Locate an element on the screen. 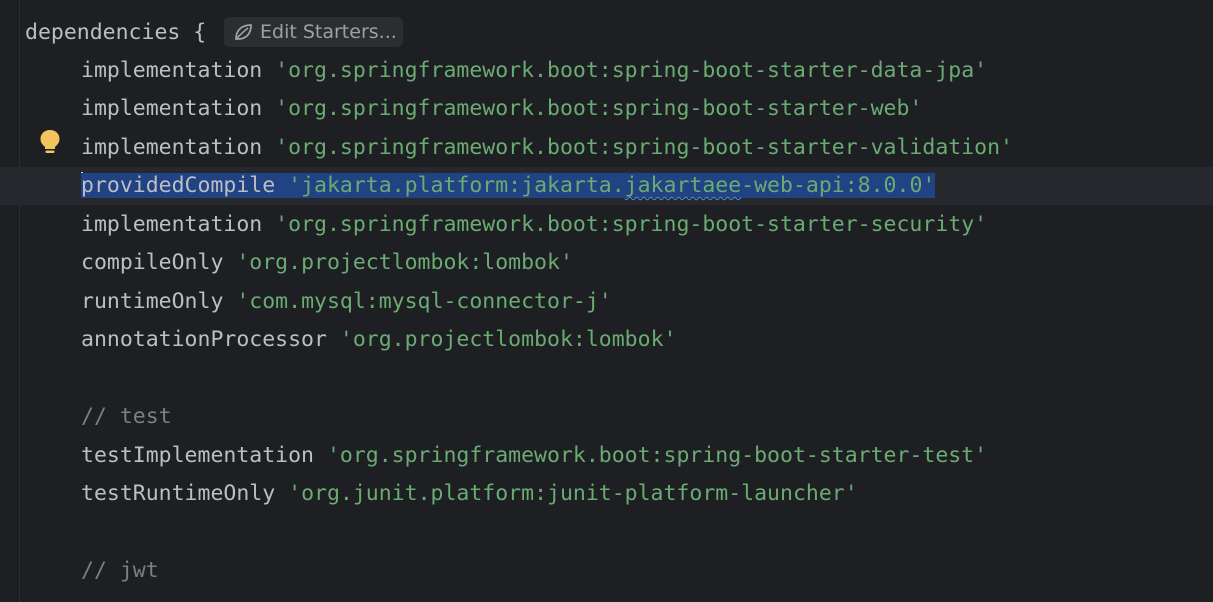 The width and height of the screenshot is (1213, 602). config-keyword: runtimeOnly is located at coordinates (152, 301).